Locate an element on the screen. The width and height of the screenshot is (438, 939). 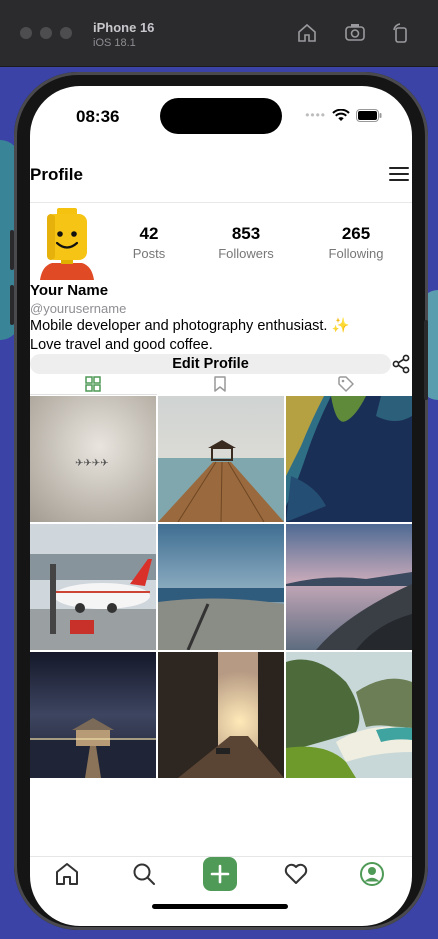
status-icons: •••• is located at coordinates (343, 115).